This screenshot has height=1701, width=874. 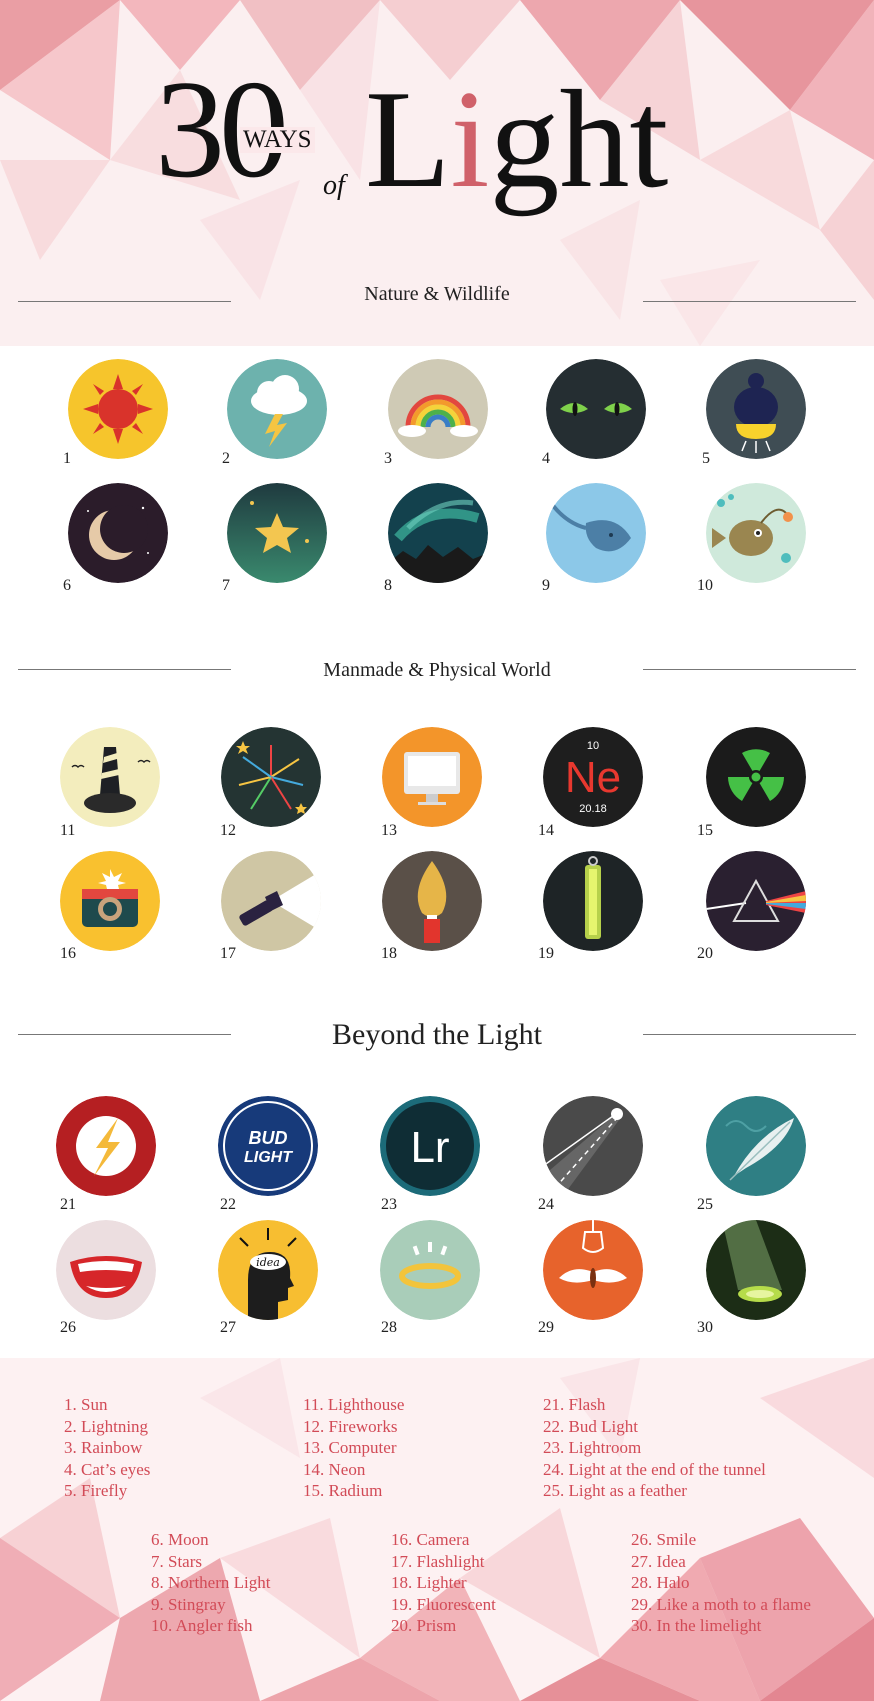 What do you see at coordinates (228, 1204) in the screenshot?
I see `icon-number: 22` at bounding box center [228, 1204].